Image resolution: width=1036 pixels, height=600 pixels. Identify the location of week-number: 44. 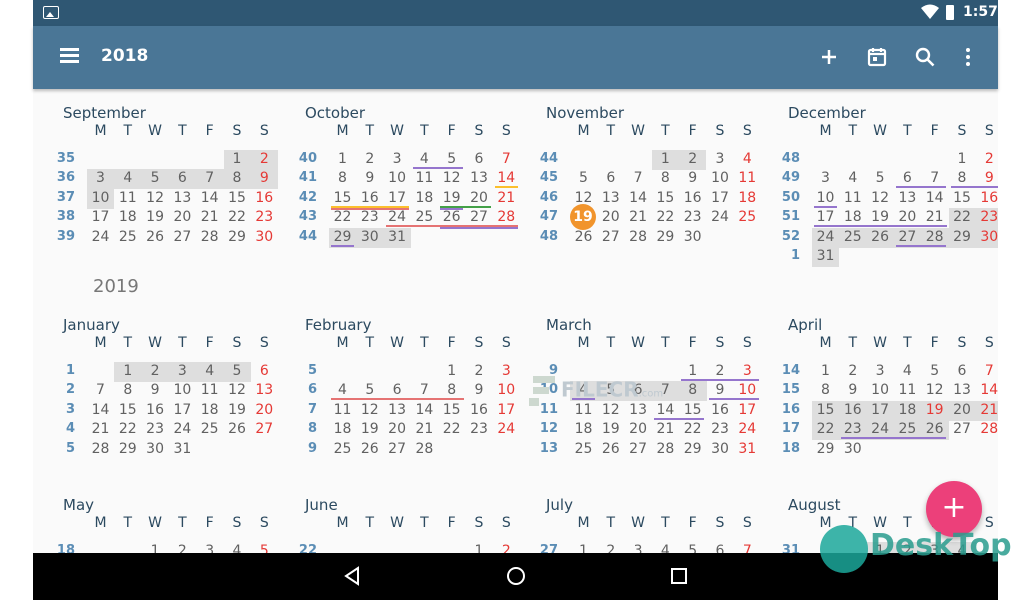
(304, 236).